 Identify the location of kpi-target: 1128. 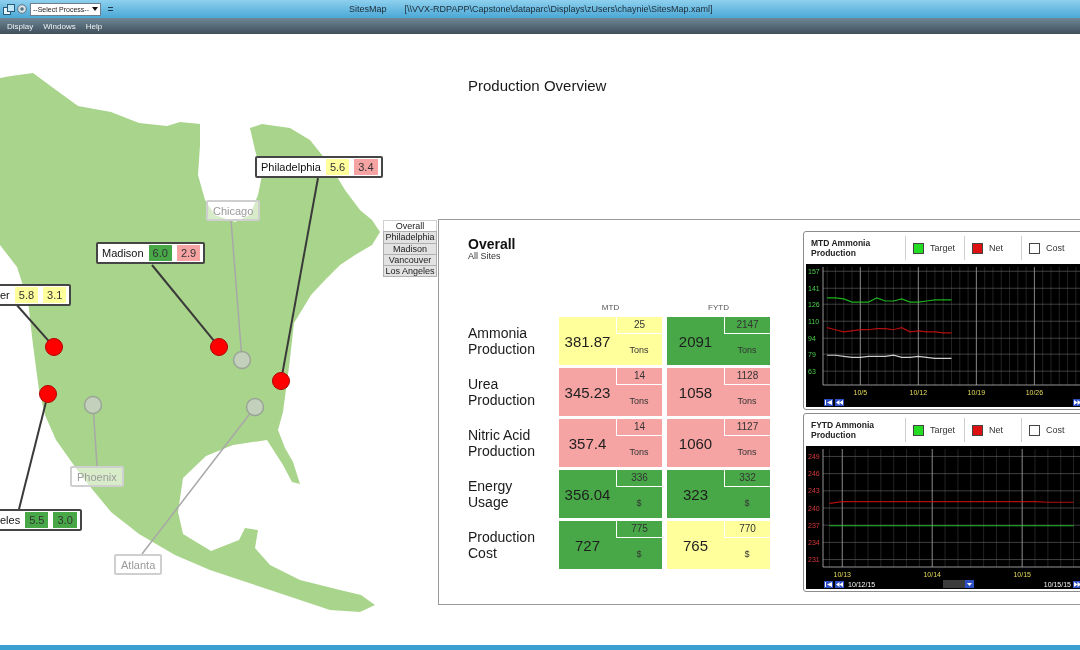
(747, 376).